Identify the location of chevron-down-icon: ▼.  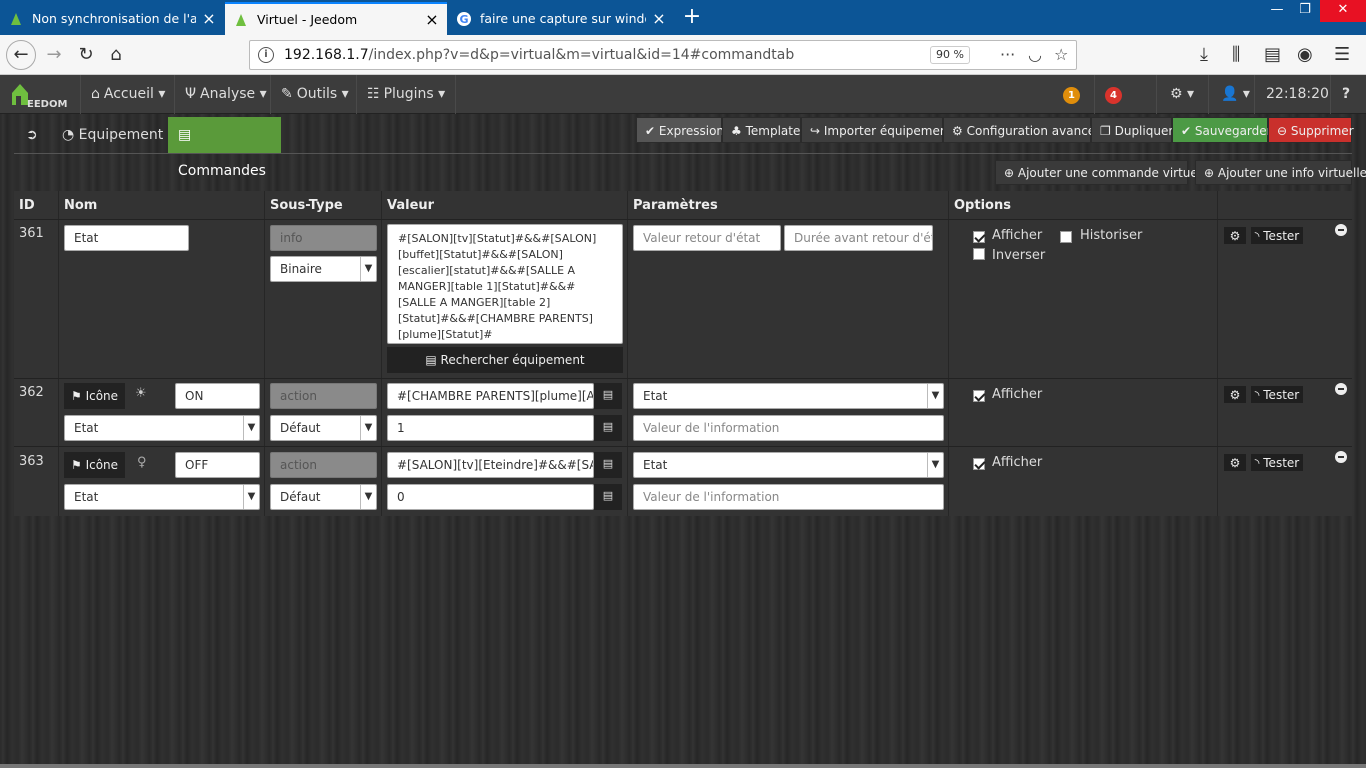
(935, 465).